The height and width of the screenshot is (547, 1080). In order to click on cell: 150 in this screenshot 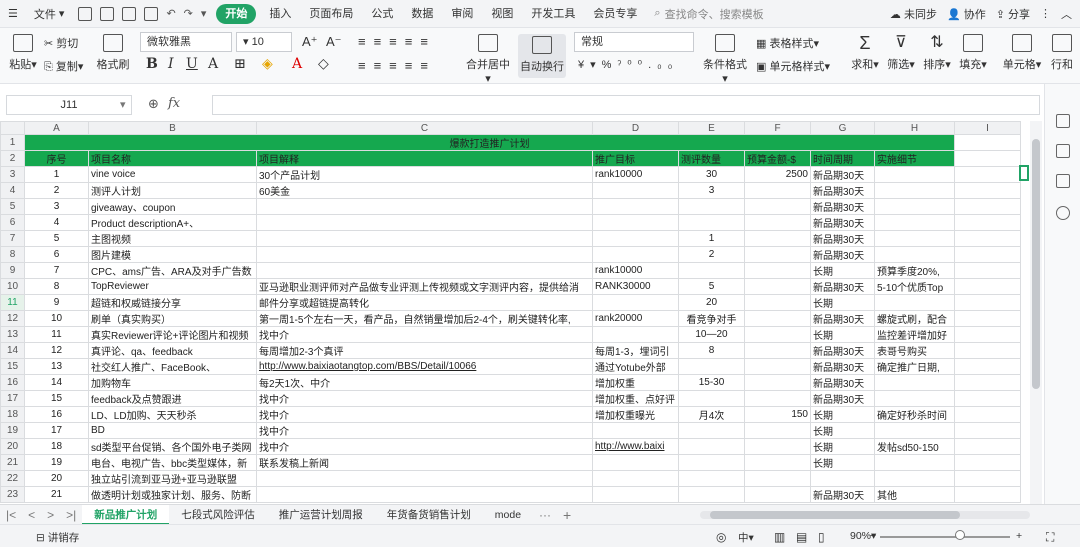, I will do `click(777, 414)`.